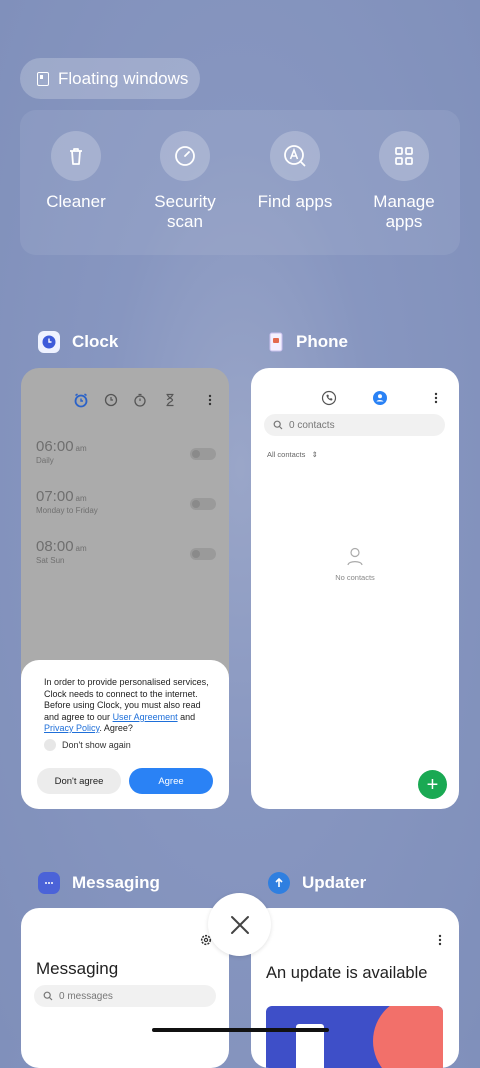 The height and width of the screenshot is (1068, 480). What do you see at coordinates (314, 454) in the screenshot?
I see `up-down-chevron-icon: ⇕` at bounding box center [314, 454].